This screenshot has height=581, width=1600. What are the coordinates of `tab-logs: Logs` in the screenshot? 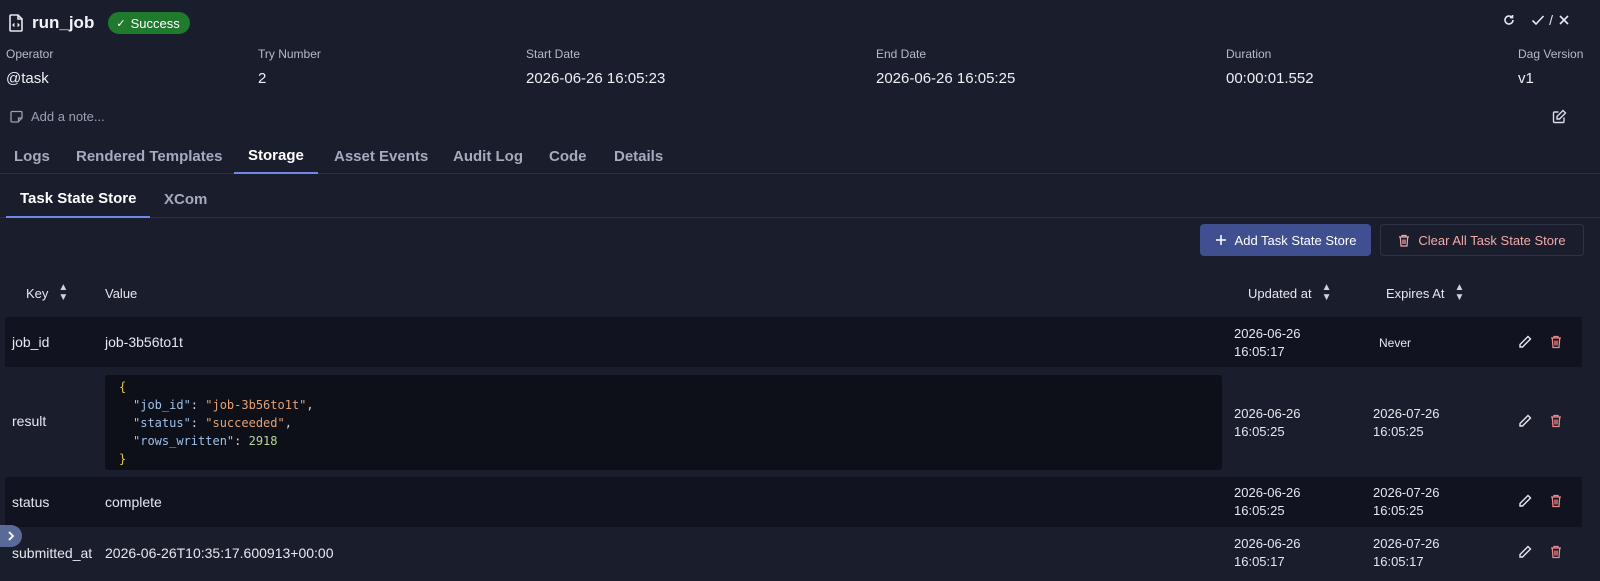 It's located at (32, 156).